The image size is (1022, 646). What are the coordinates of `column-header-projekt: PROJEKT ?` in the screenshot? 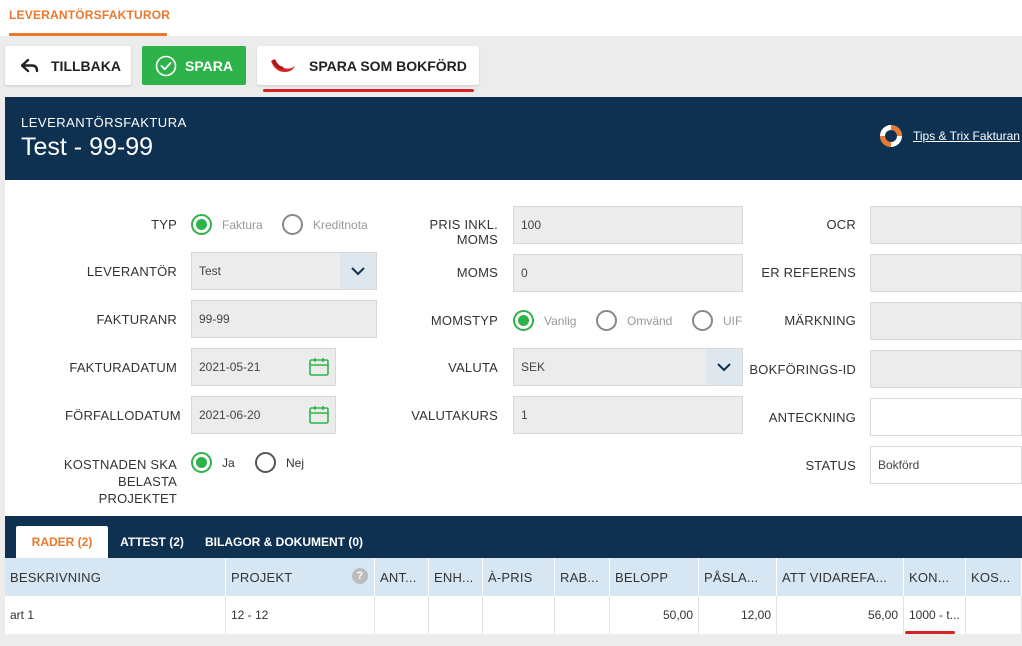 It's located at (300, 577).